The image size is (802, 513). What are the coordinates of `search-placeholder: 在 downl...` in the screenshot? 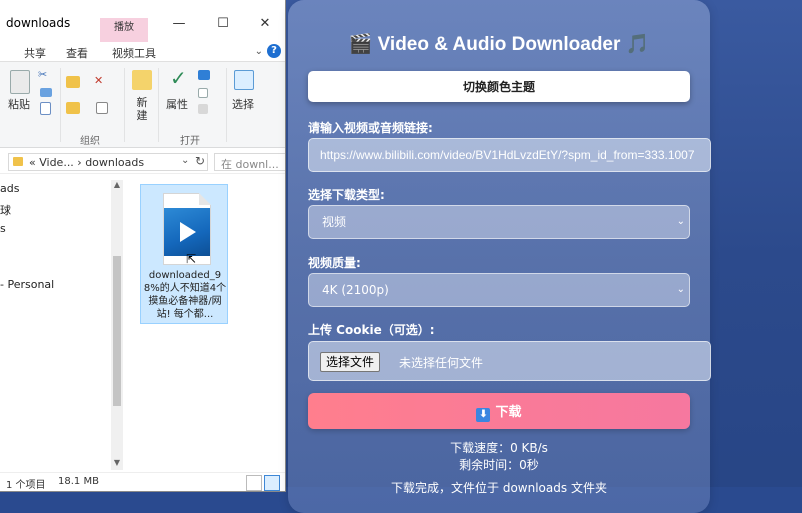 It's located at (250, 164).